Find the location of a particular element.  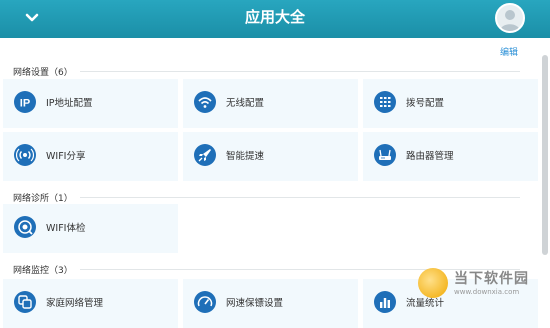

tile-label: 无线配置 is located at coordinates (245, 103).